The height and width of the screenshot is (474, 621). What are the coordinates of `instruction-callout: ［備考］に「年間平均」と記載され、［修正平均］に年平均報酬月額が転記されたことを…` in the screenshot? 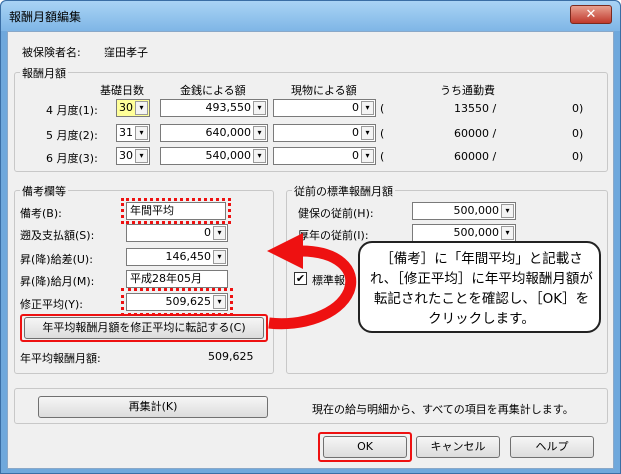 It's located at (479, 287).